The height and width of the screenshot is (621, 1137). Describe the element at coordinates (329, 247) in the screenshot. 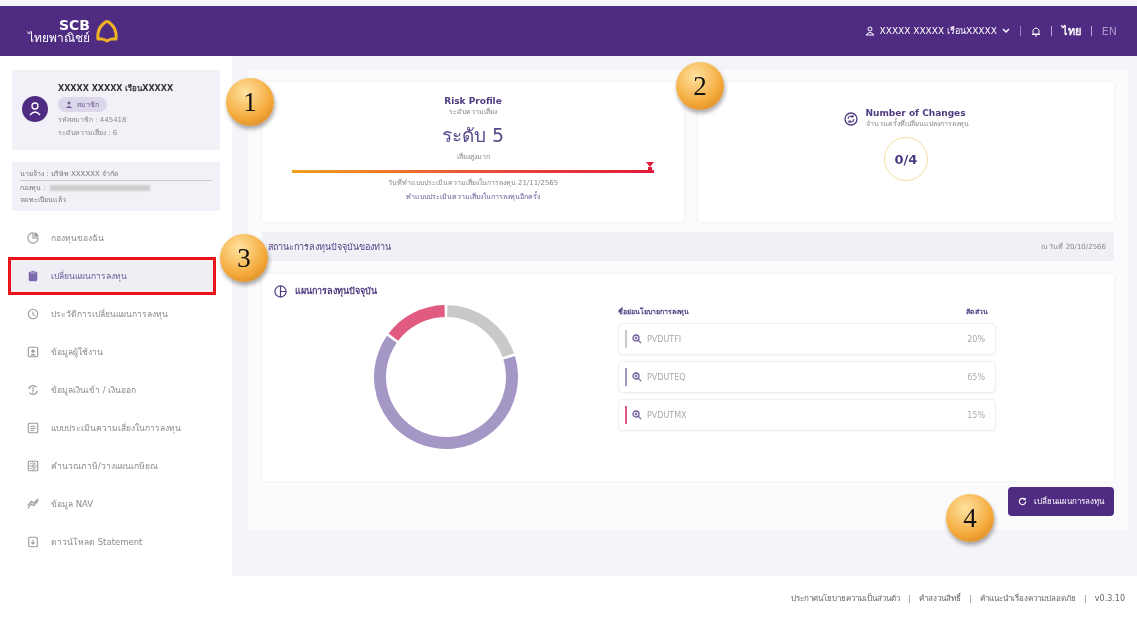

I see `section-title: สถานะการลงทุนปัจจุบันของท่าน` at that location.